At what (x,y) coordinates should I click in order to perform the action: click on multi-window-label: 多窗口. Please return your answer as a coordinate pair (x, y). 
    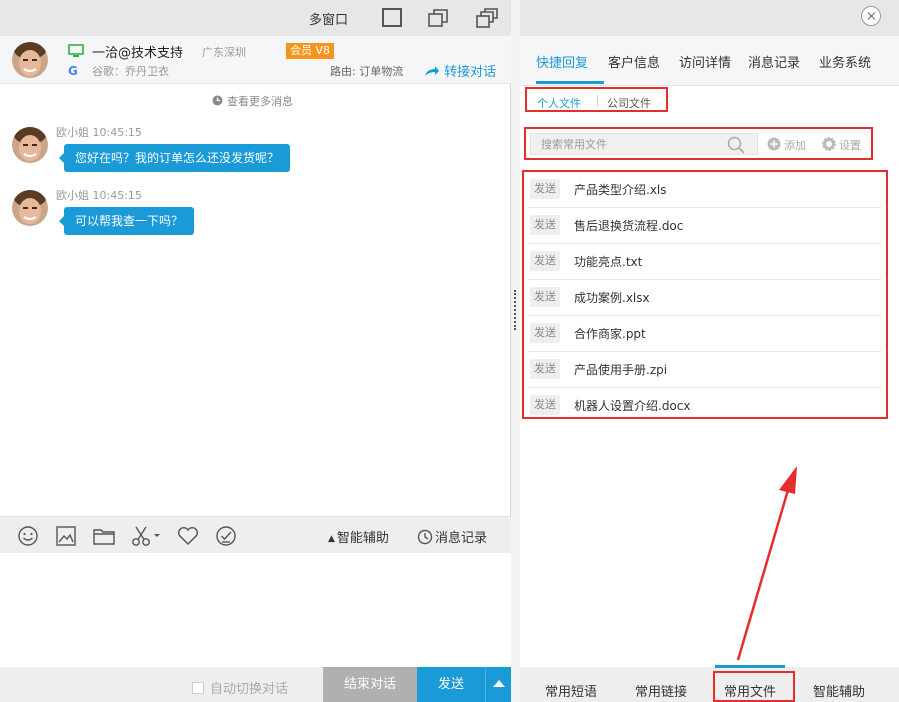
    Looking at the image, I should click on (328, 18).